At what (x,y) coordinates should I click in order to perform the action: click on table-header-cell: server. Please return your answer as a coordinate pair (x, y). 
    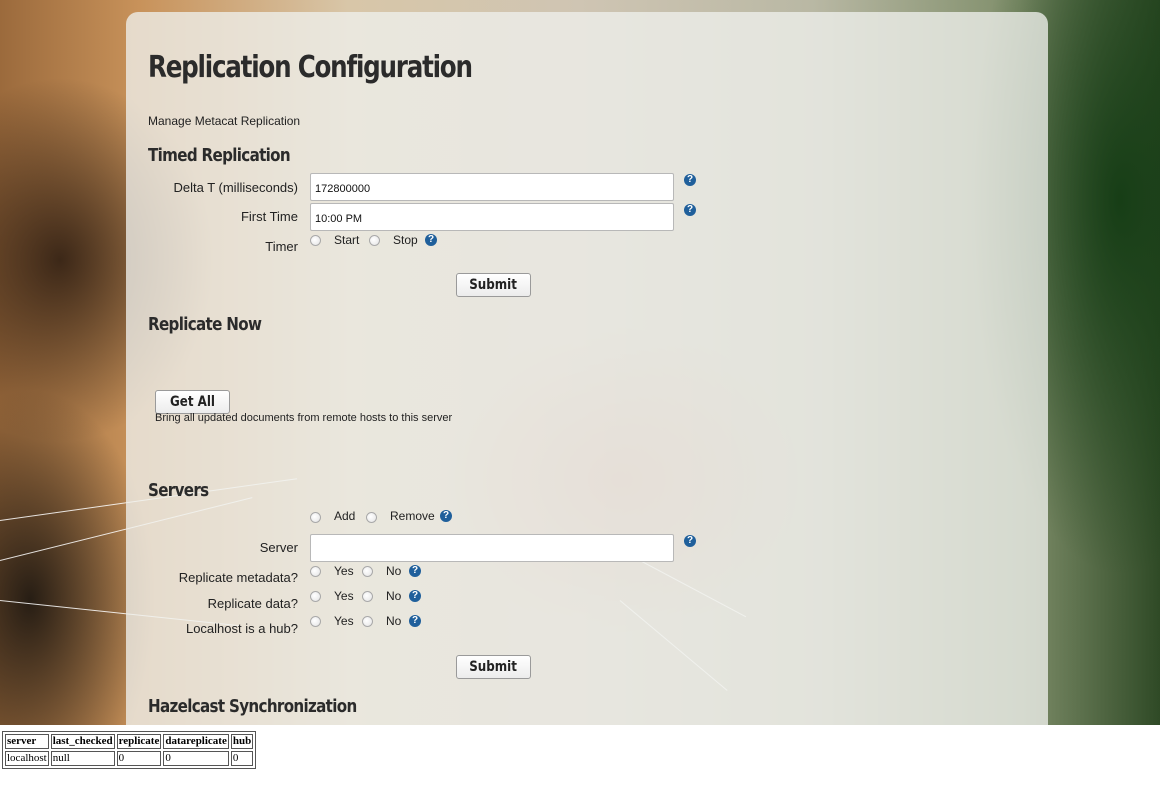
    Looking at the image, I should click on (27, 741).